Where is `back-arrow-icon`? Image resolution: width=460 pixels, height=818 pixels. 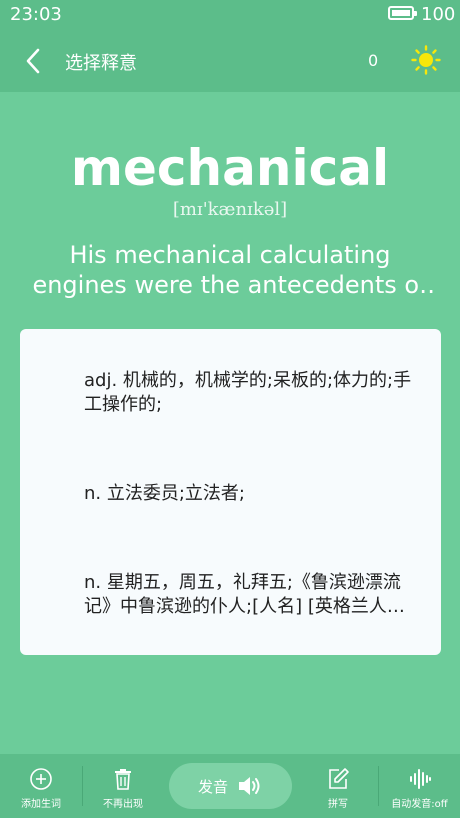
back-arrow-icon is located at coordinates (33, 61).